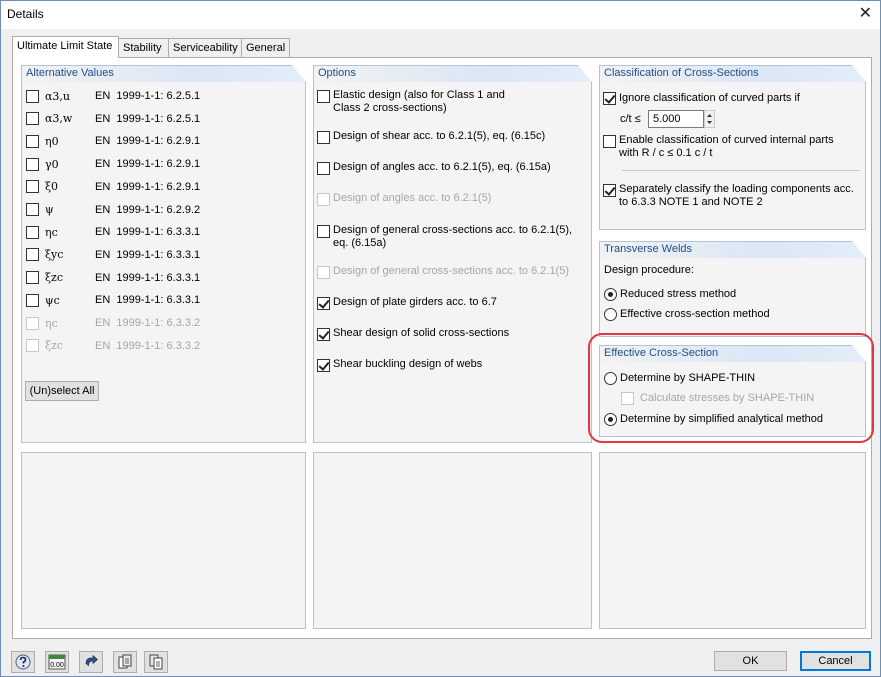 This screenshot has height=677, width=881. I want to click on transverse-welds-header: Transverse Welds, so click(733, 249).